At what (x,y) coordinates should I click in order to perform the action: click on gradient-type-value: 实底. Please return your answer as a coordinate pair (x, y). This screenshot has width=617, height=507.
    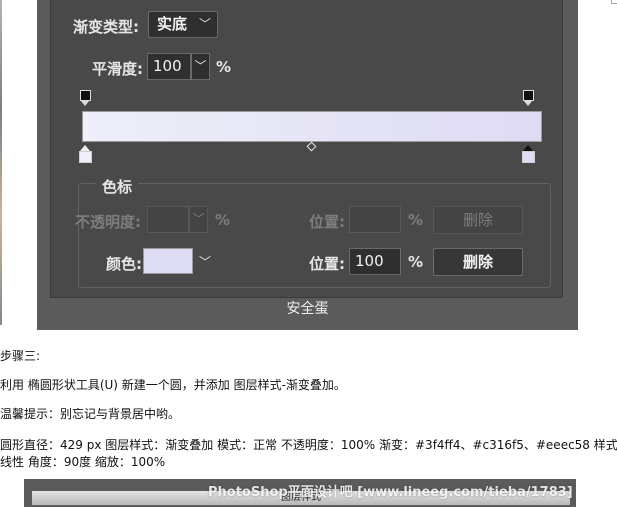
    Looking at the image, I should click on (172, 24).